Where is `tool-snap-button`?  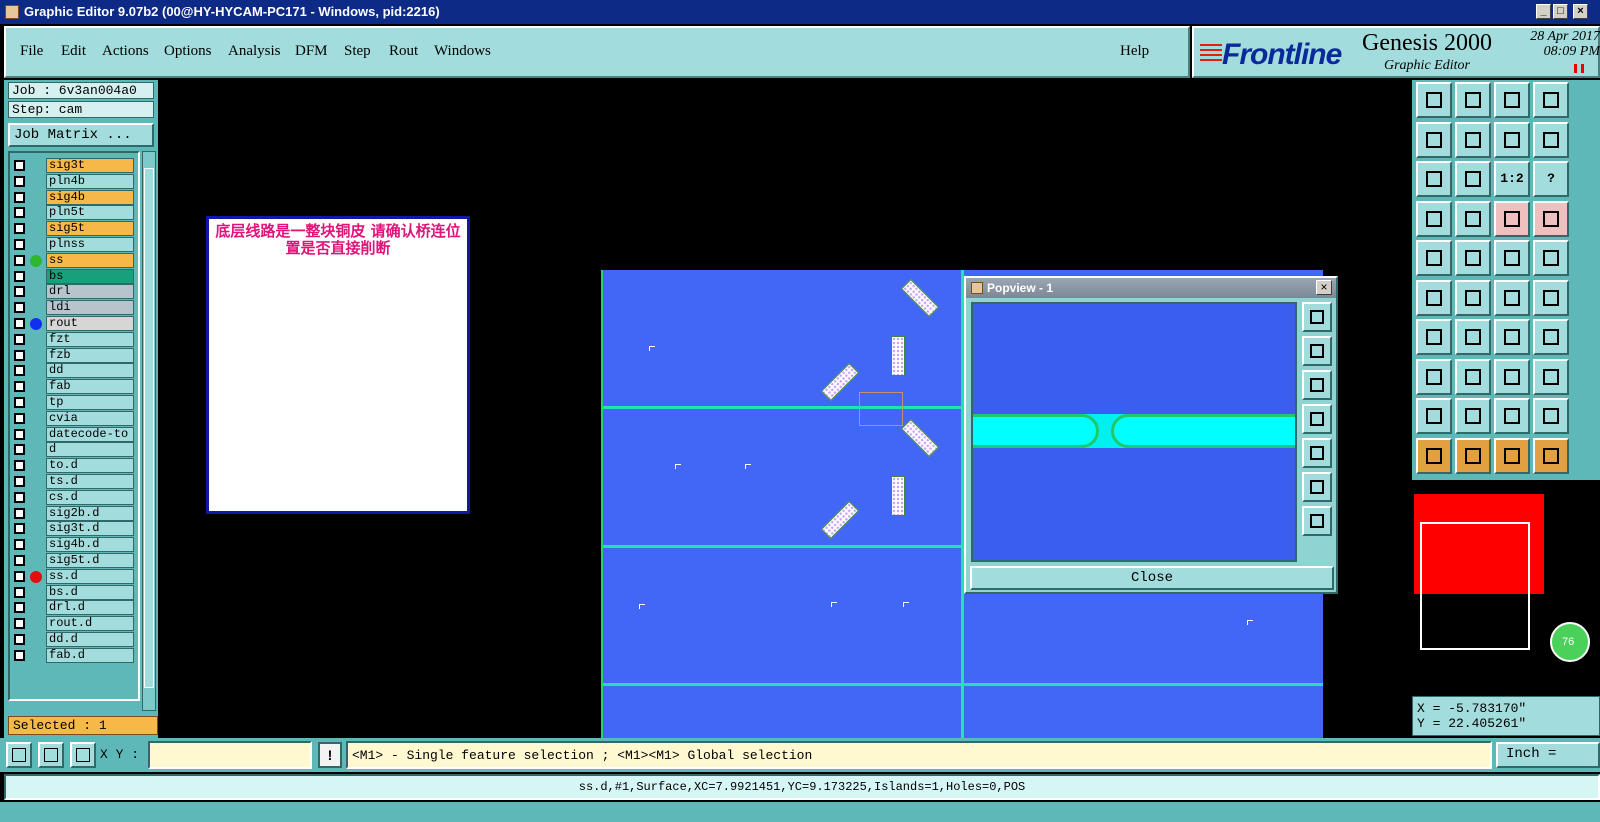 tool-snap-button is located at coordinates (1434, 218).